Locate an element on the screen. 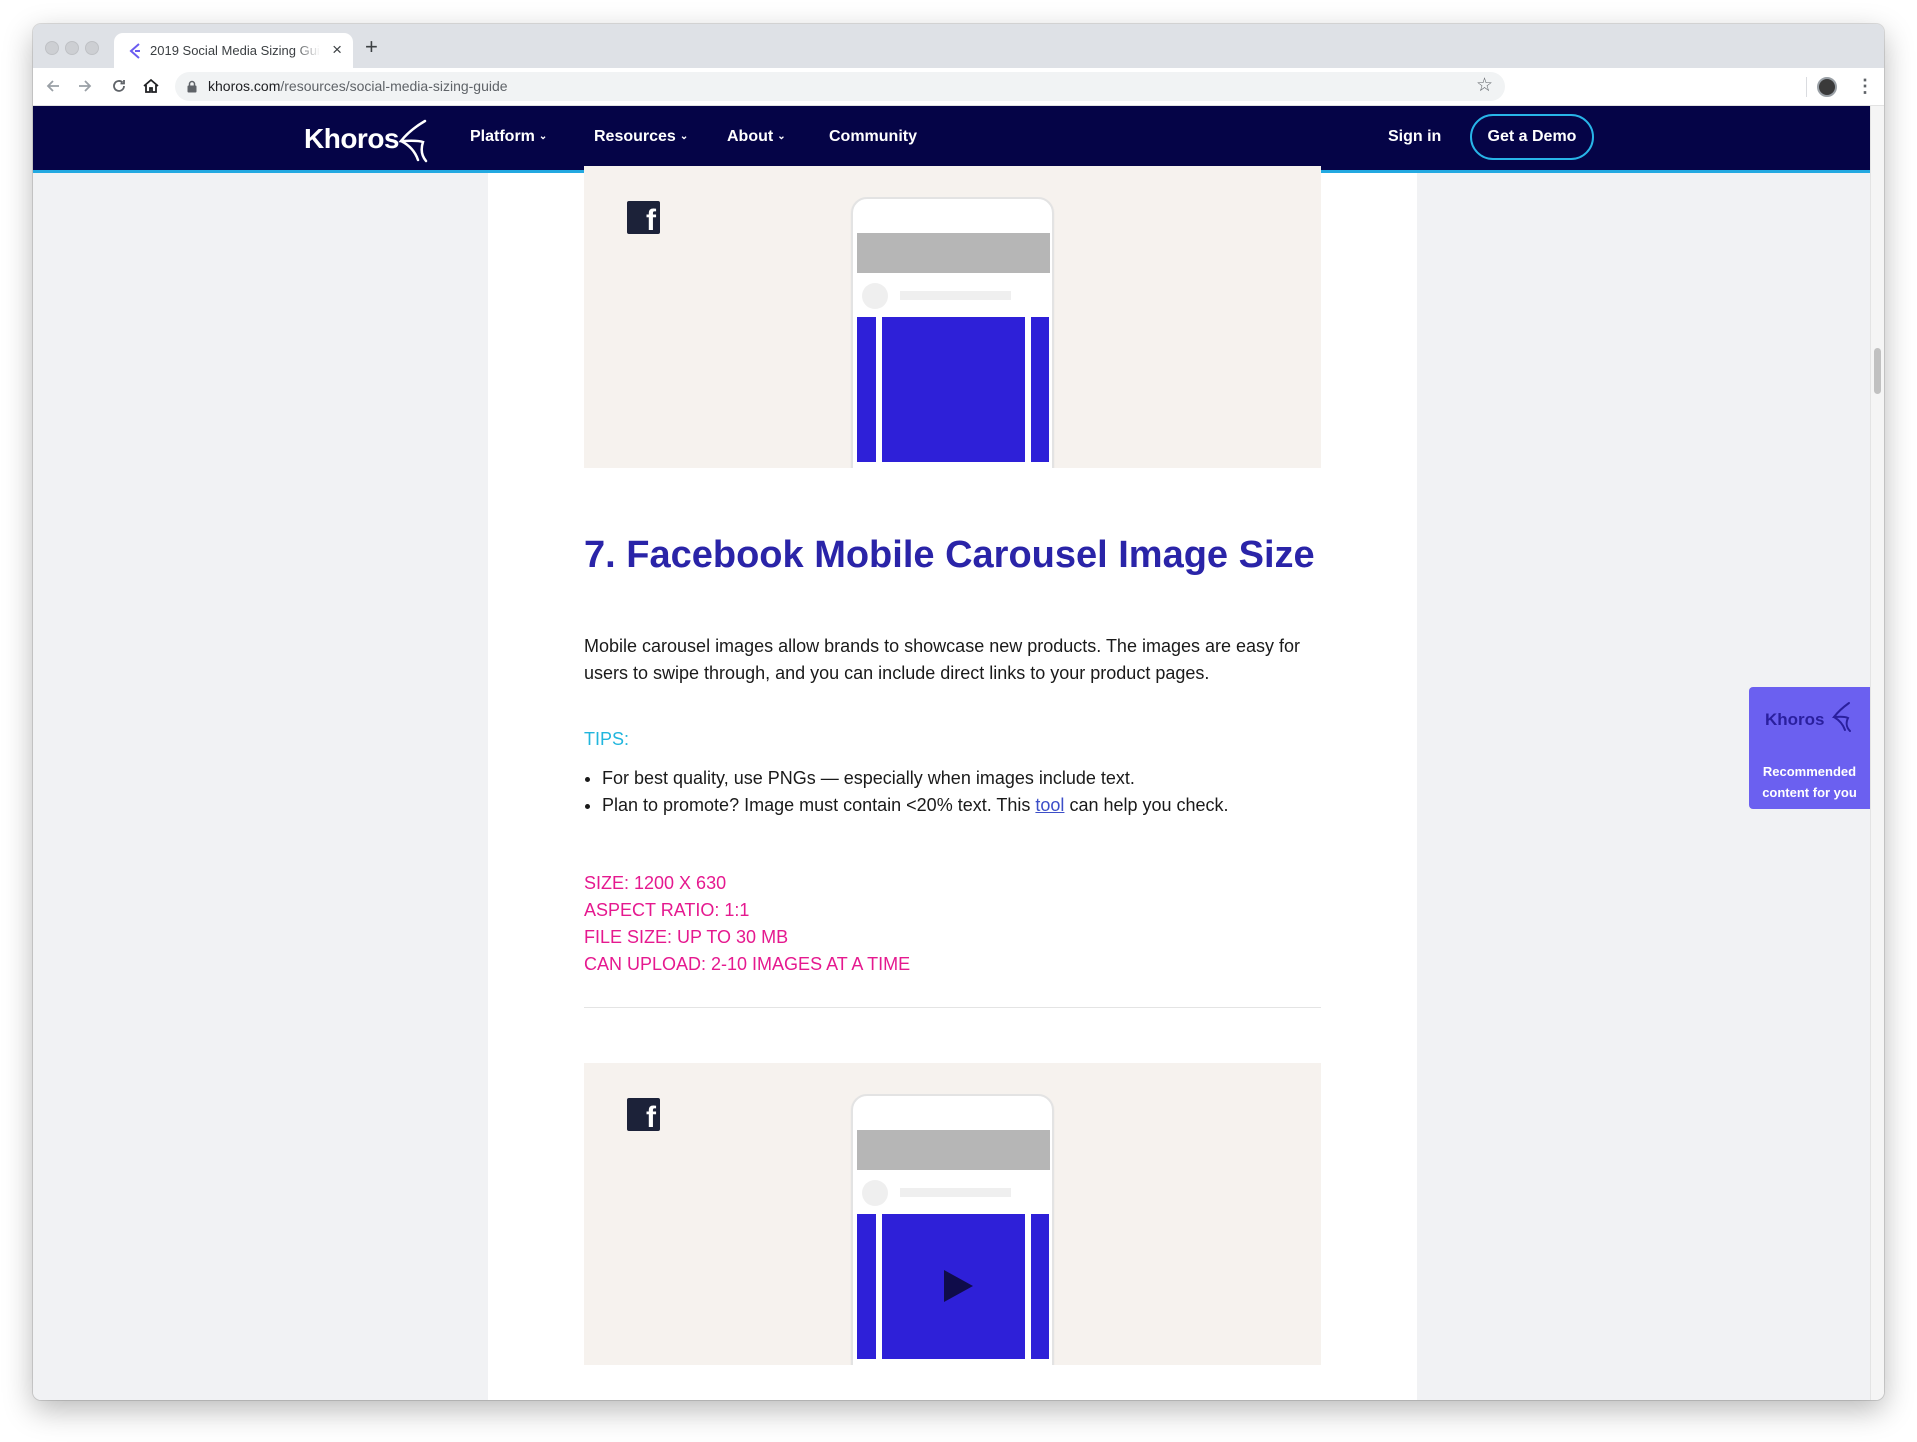 The width and height of the screenshot is (1917, 1442). zoom-window-button is located at coordinates (92, 48).